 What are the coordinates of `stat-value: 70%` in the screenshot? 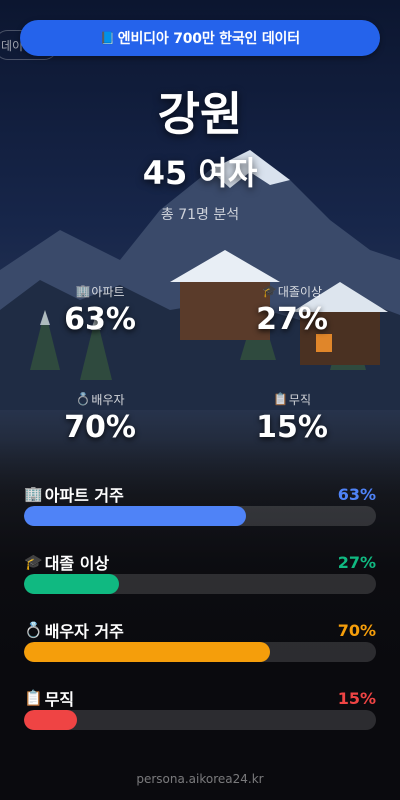 It's located at (100, 427).